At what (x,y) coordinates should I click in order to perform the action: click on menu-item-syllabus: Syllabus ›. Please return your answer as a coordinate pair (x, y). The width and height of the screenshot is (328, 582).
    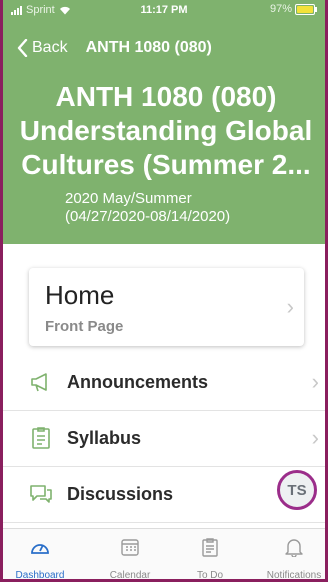
    Looking at the image, I should click on (164, 439).